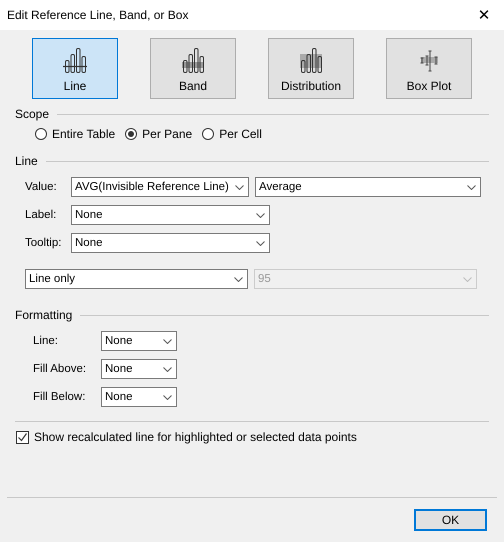 The height and width of the screenshot is (542, 504). I want to click on field-label: Label:, so click(41, 215).